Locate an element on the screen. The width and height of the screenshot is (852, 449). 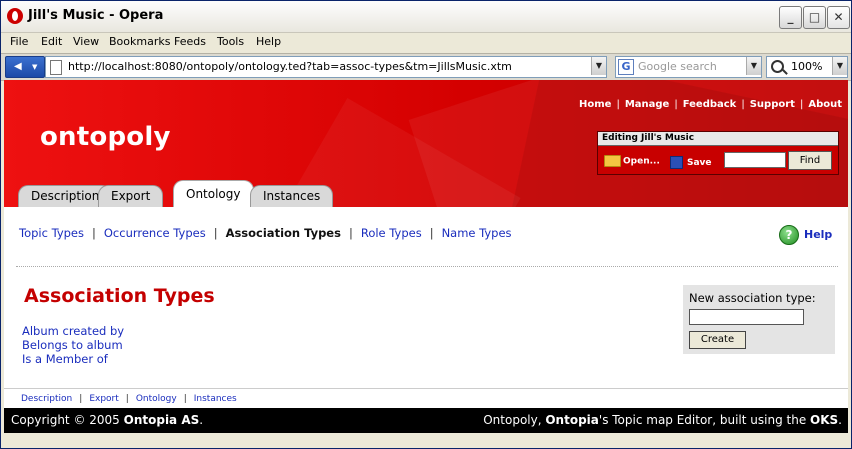
search-field: G Google search ▼ is located at coordinates (688, 67).